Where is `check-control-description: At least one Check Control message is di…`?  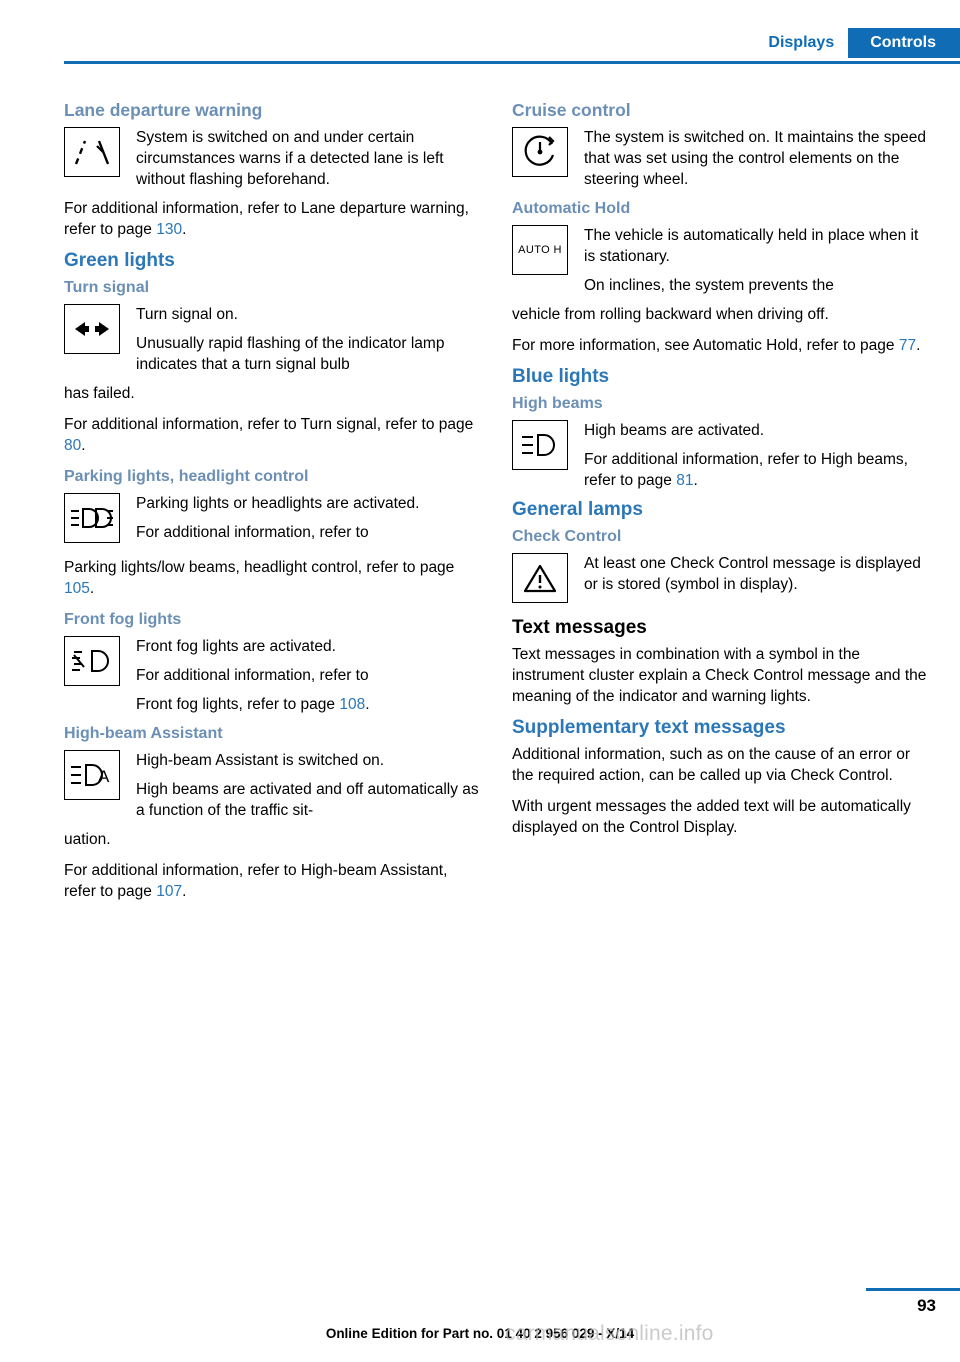
check-control-description: At least one Check Control message is di… is located at coordinates (752, 574).